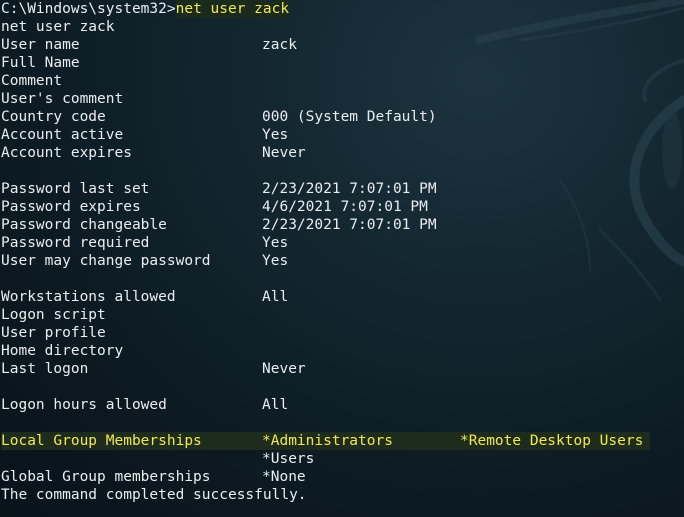 Image resolution: width=684 pixels, height=517 pixels. Describe the element at coordinates (131, 459) in the screenshot. I see `local-group-spacer` at that location.